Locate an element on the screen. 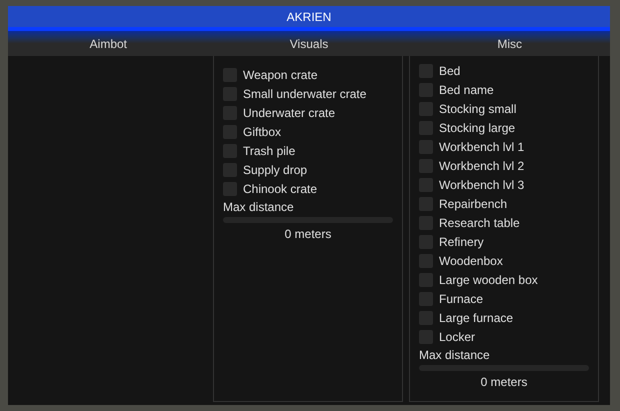 Image resolution: width=620 pixels, height=411 pixels. checkbox-label: Repairbench is located at coordinates (473, 204).